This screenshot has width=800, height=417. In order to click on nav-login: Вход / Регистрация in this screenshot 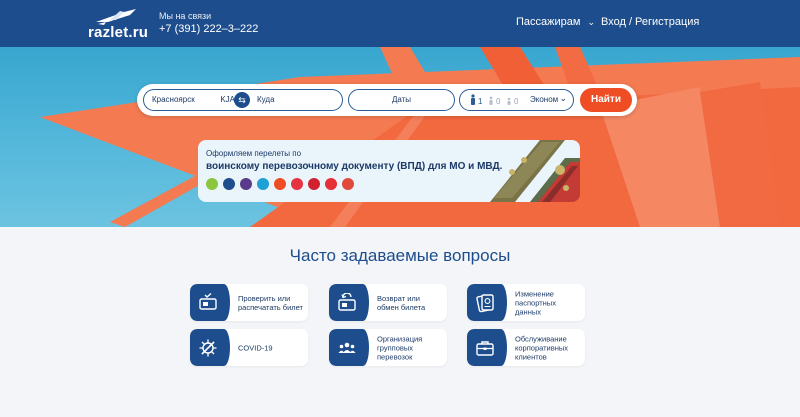, I will do `click(650, 22)`.